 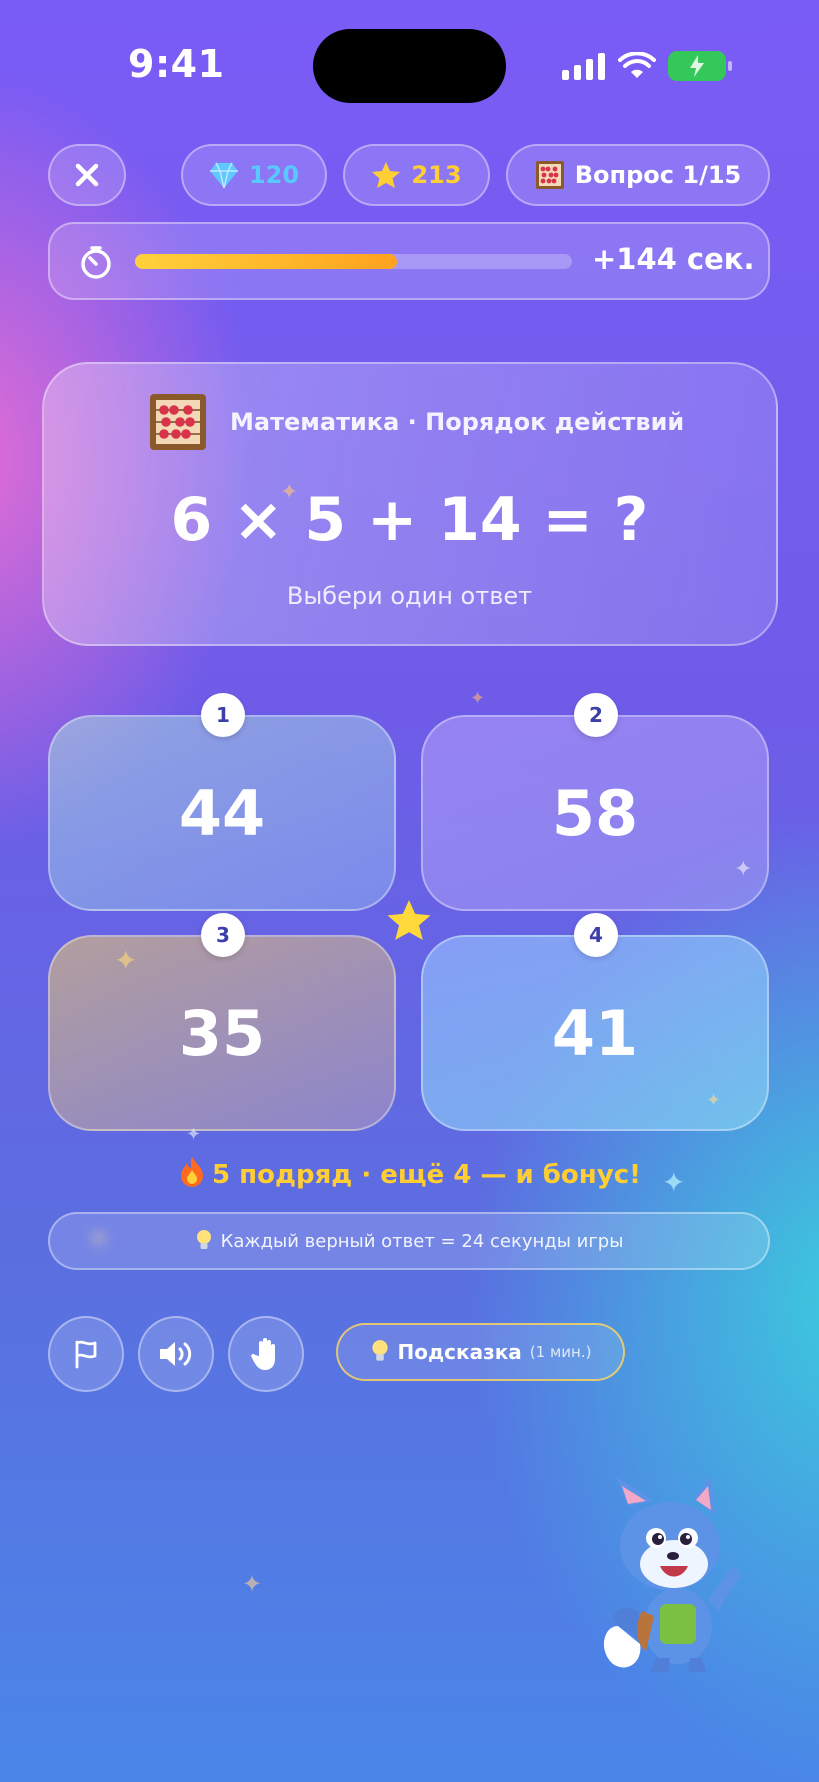 I want to click on answer-value: 44, so click(x=222, y=813).